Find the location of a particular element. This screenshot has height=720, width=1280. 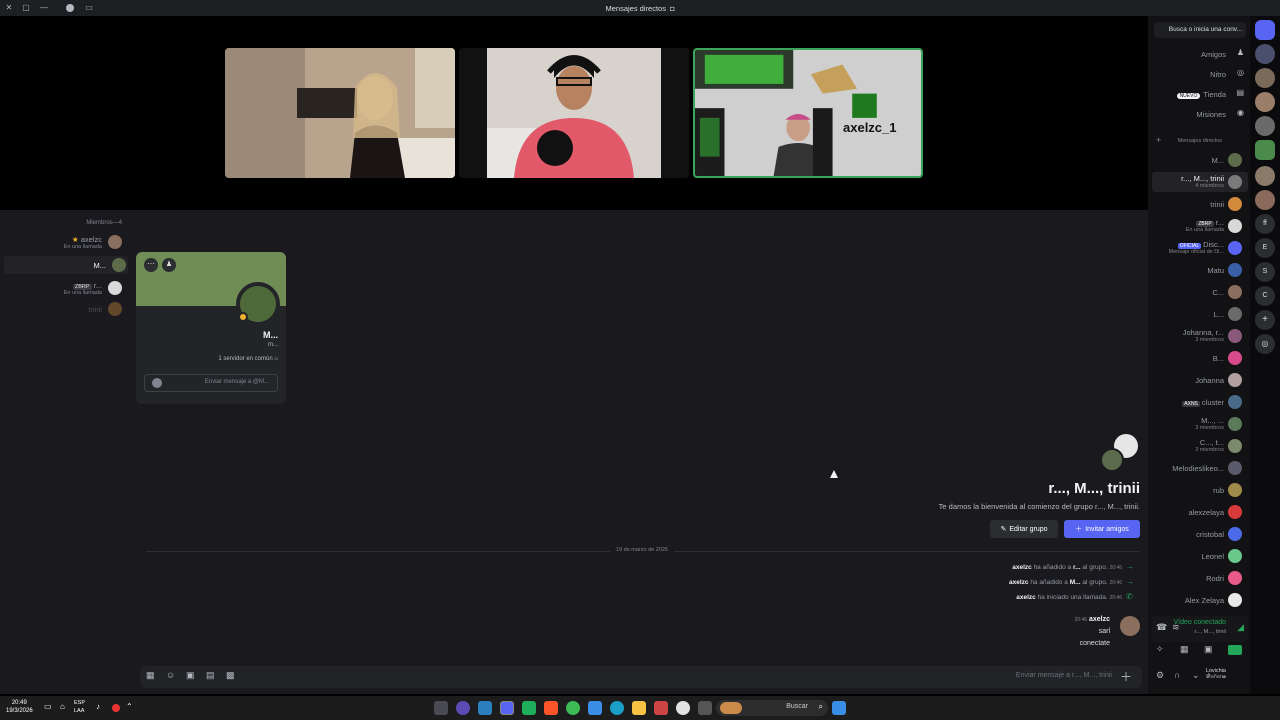

add-attachment-icon: ＋ is located at coordinates (1126, 676).